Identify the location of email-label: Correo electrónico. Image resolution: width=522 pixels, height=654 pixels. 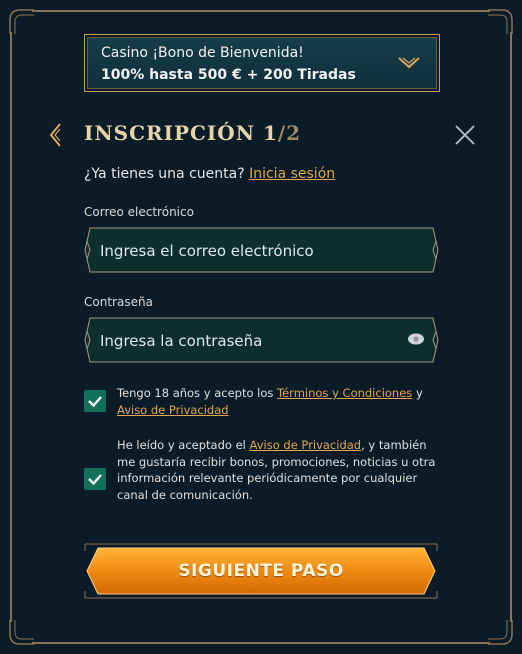
(139, 212).